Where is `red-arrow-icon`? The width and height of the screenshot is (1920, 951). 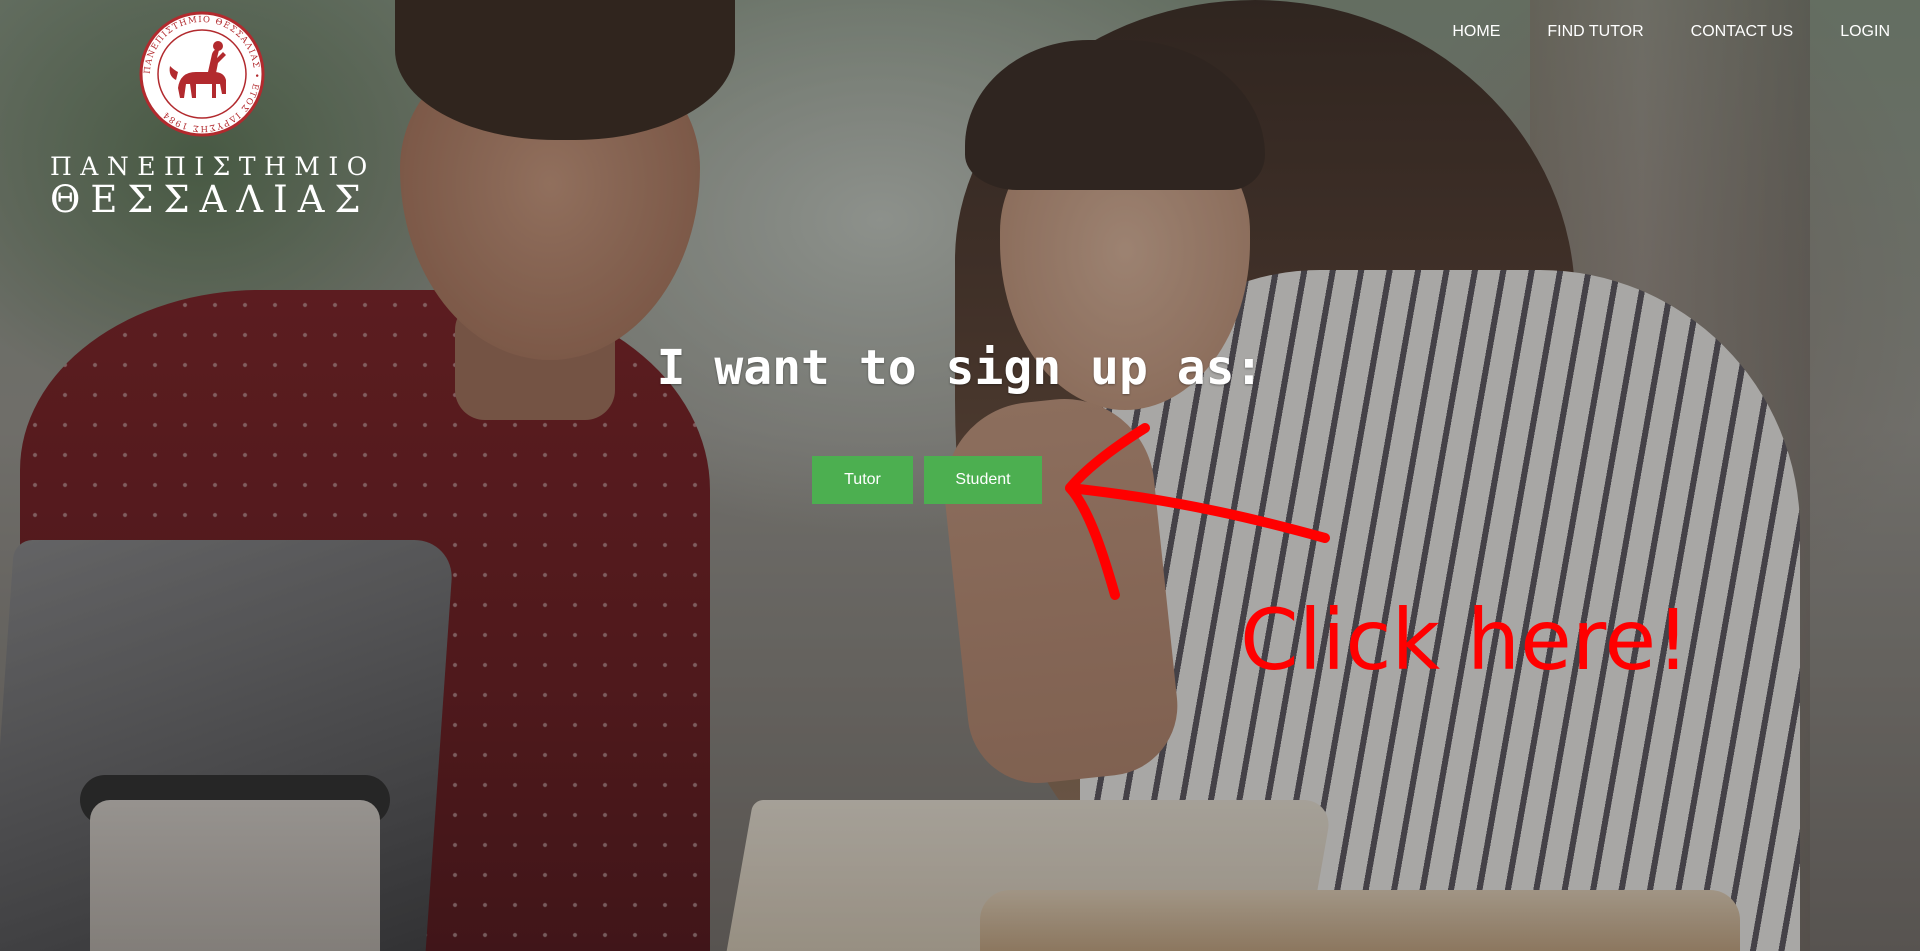
red-arrow-icon is located at coordinates (1197, 511).